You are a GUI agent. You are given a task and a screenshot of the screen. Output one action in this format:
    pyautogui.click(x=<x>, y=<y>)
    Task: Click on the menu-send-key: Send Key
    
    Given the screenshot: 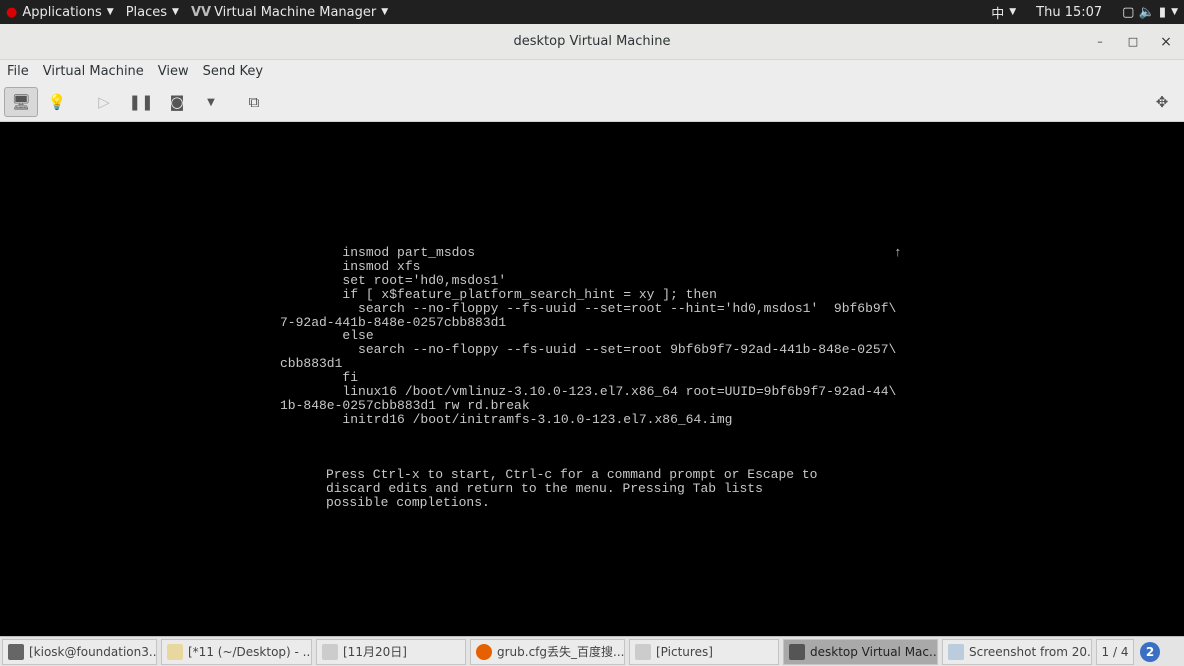 What is the action you would take?
    pyautogui.click(x=233, y=71)
    